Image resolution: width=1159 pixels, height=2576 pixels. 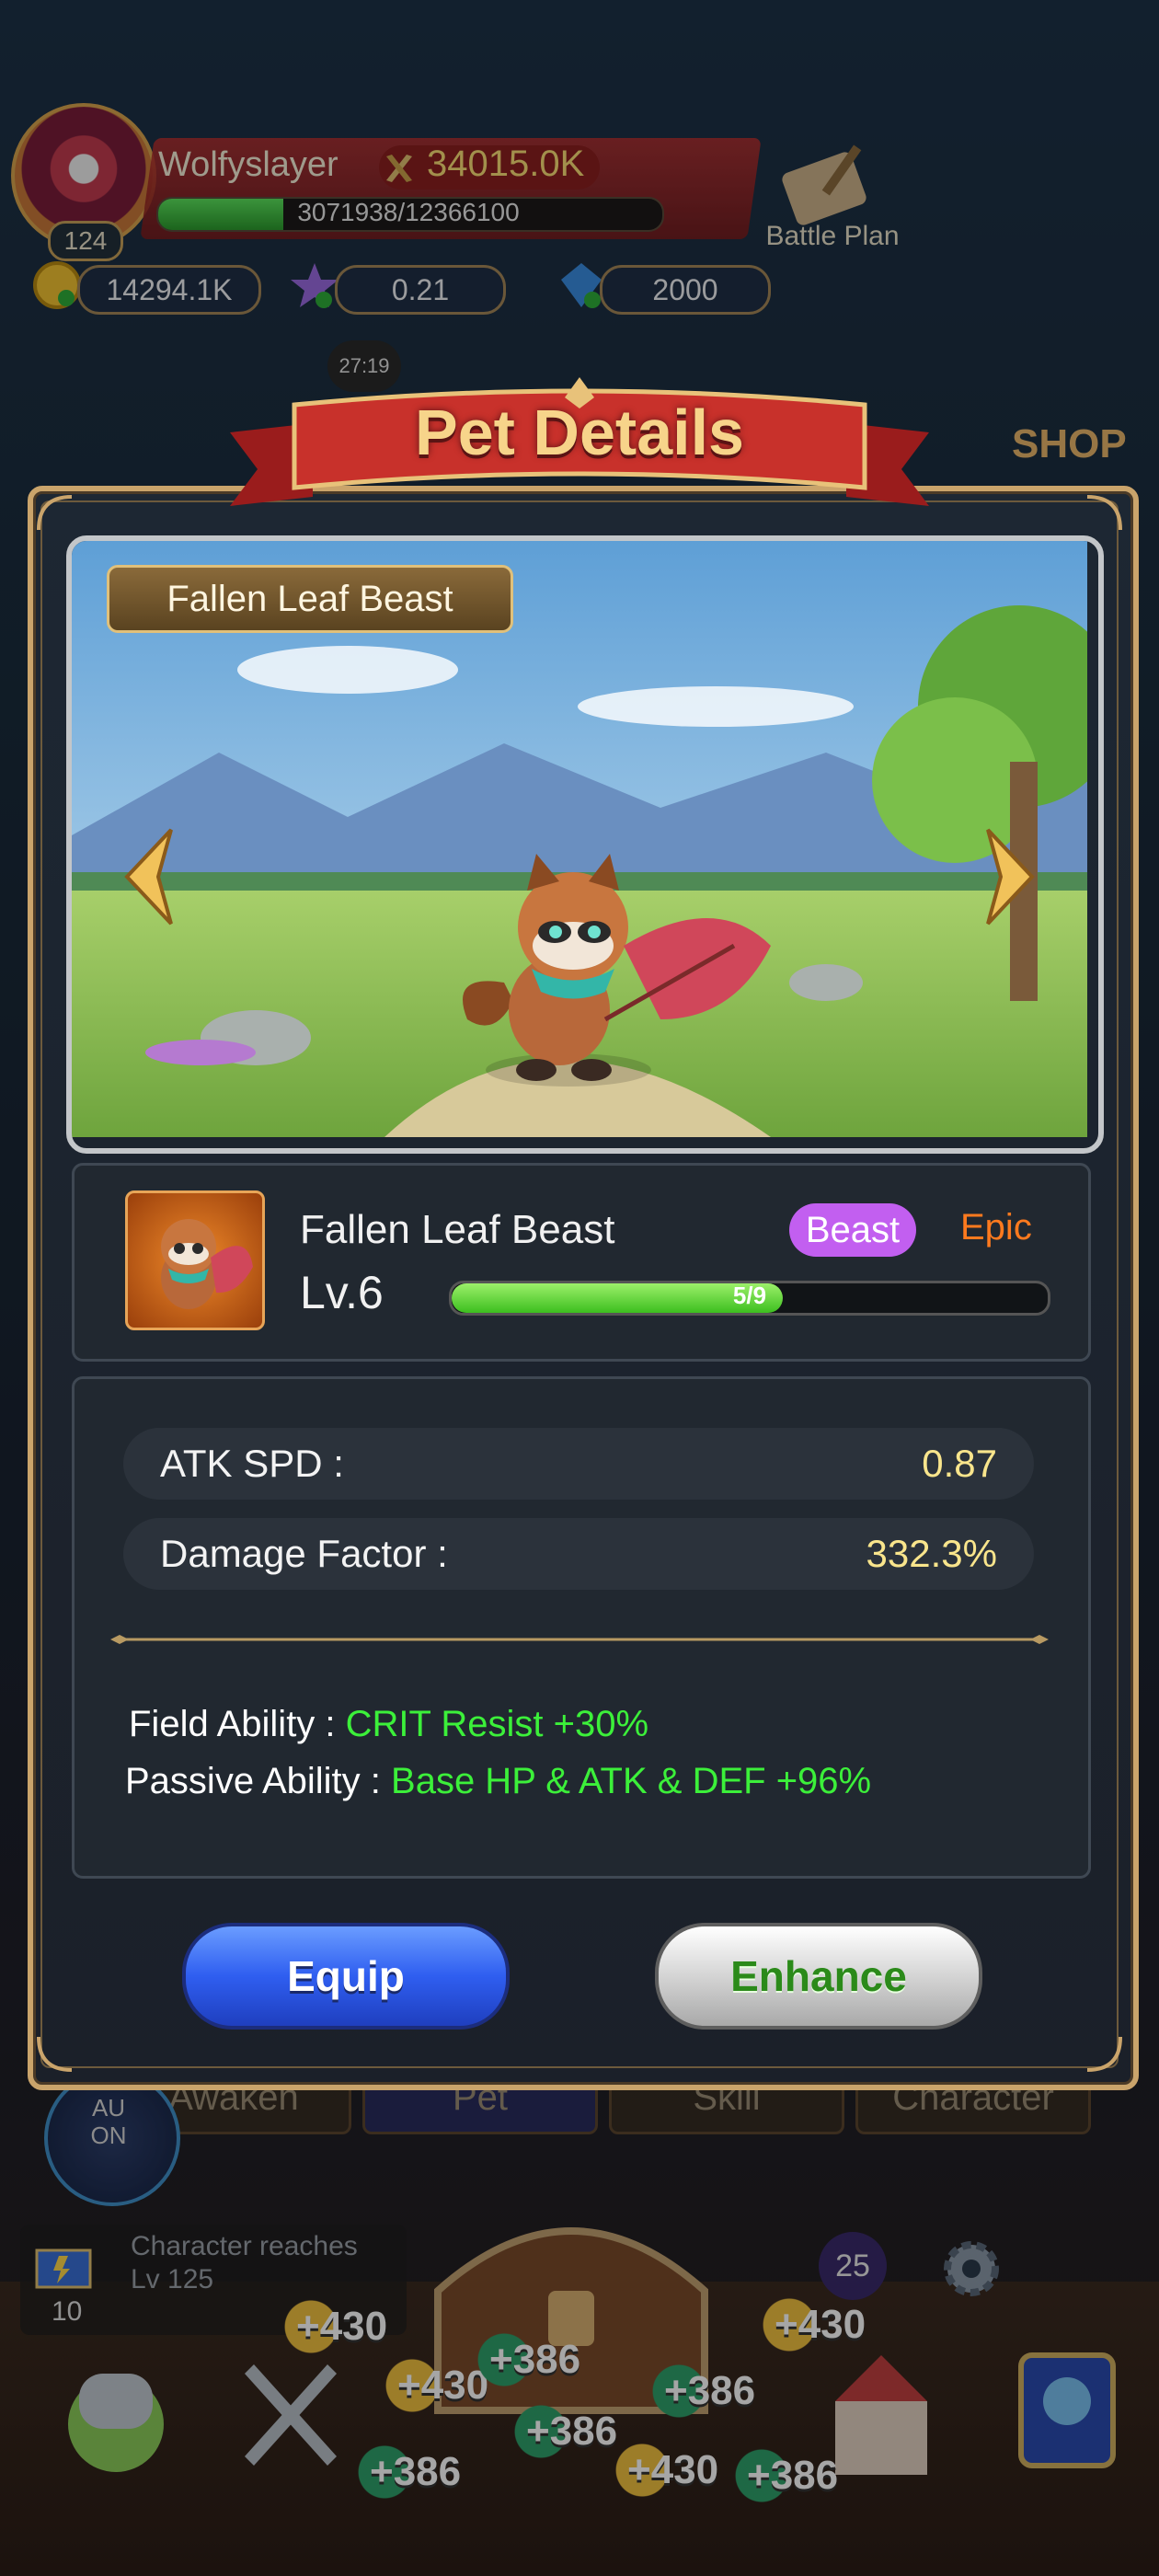 I want to click on field-ability: Field Ability : CRIT Resist +30%, so click(x=388, y=1724).